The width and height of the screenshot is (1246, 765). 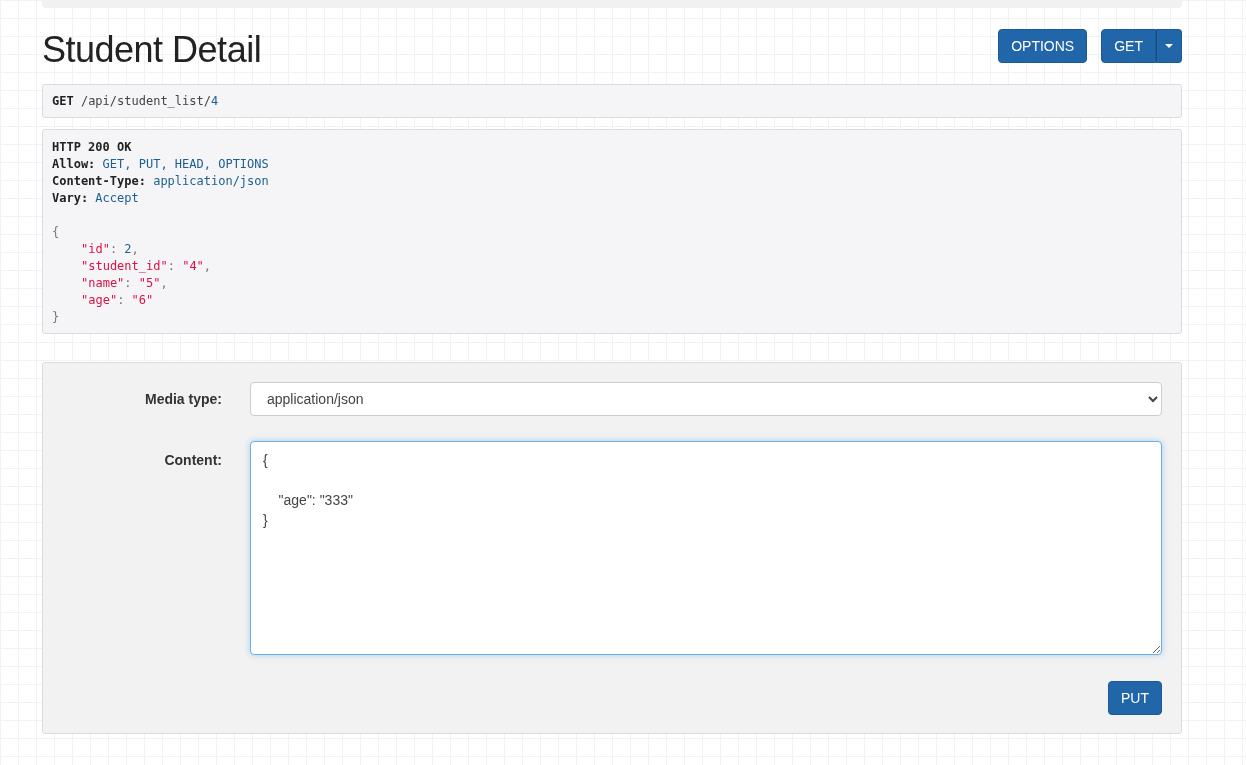 I want to click on json-line: "age": "6", so click(x=117, y=300).